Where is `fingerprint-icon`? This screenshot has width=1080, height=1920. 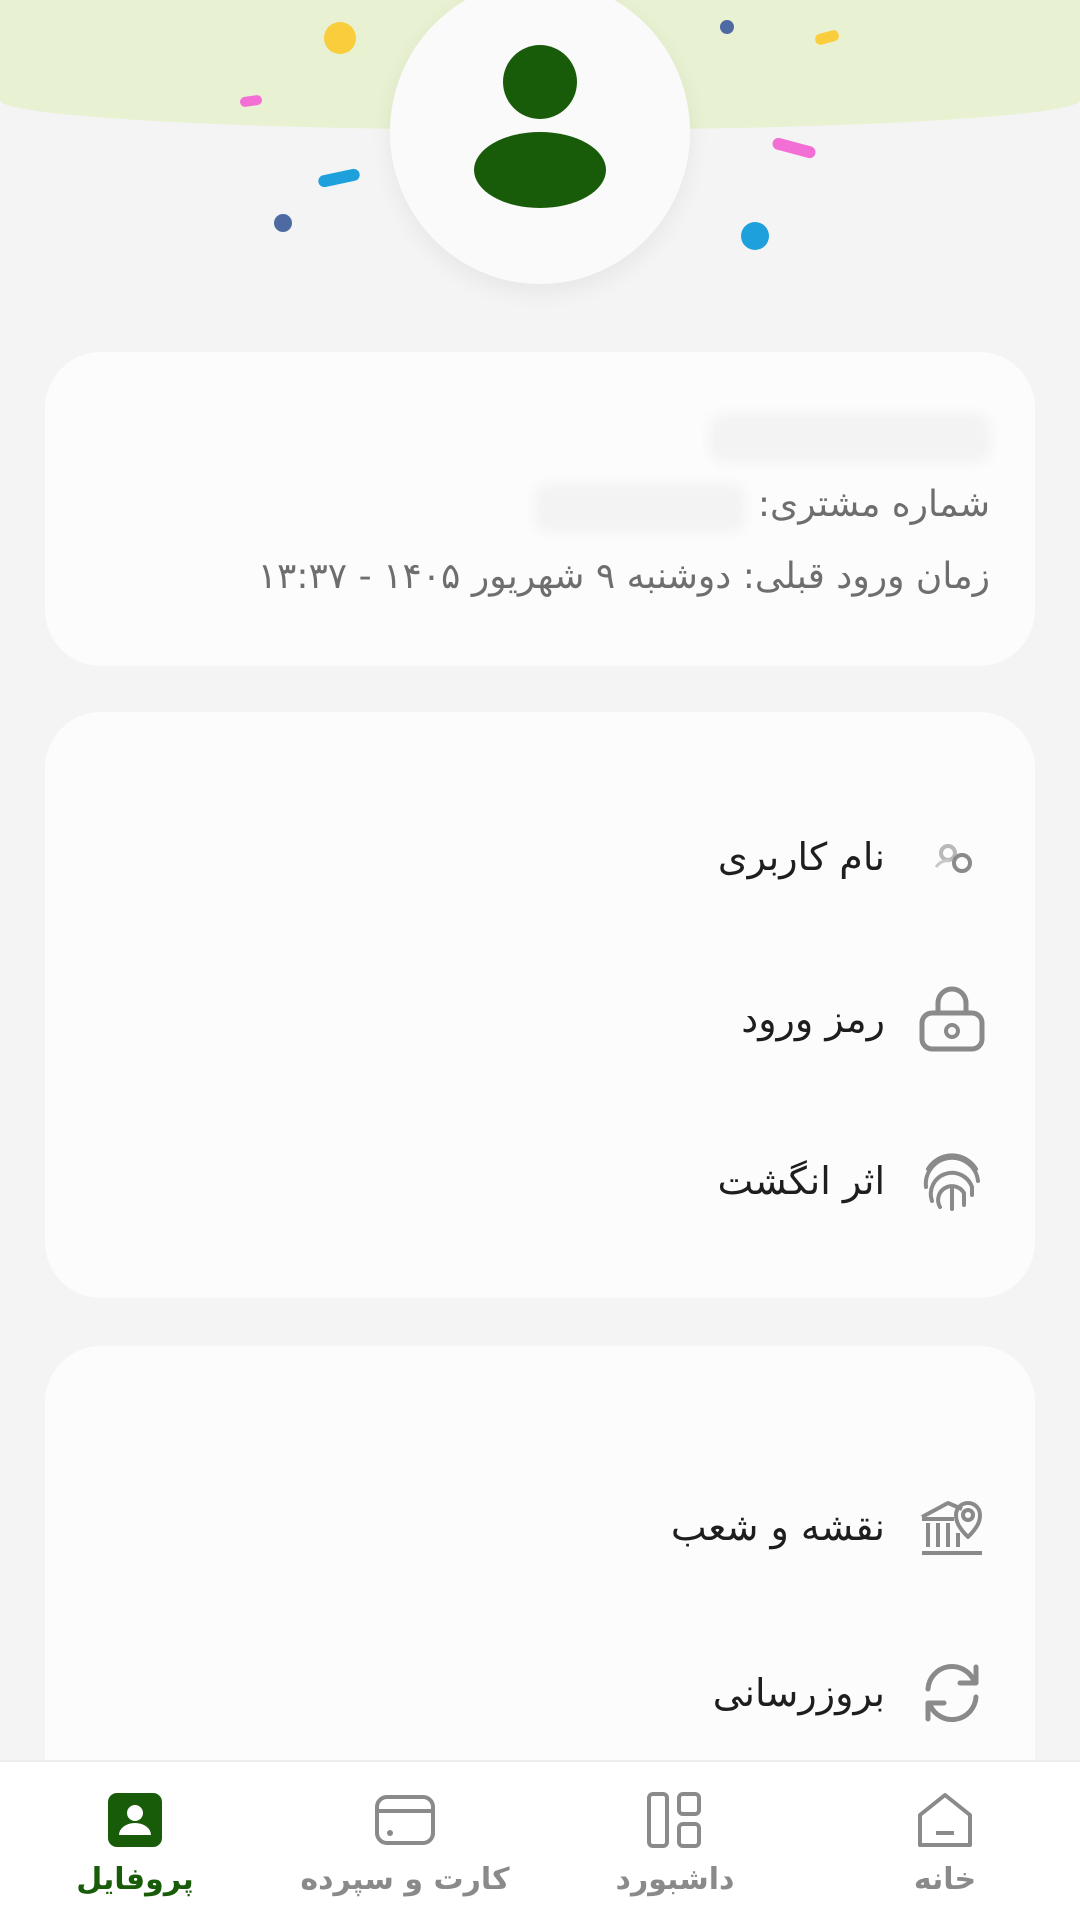 fingerprint-icon is located at coordinates (952, 1181).